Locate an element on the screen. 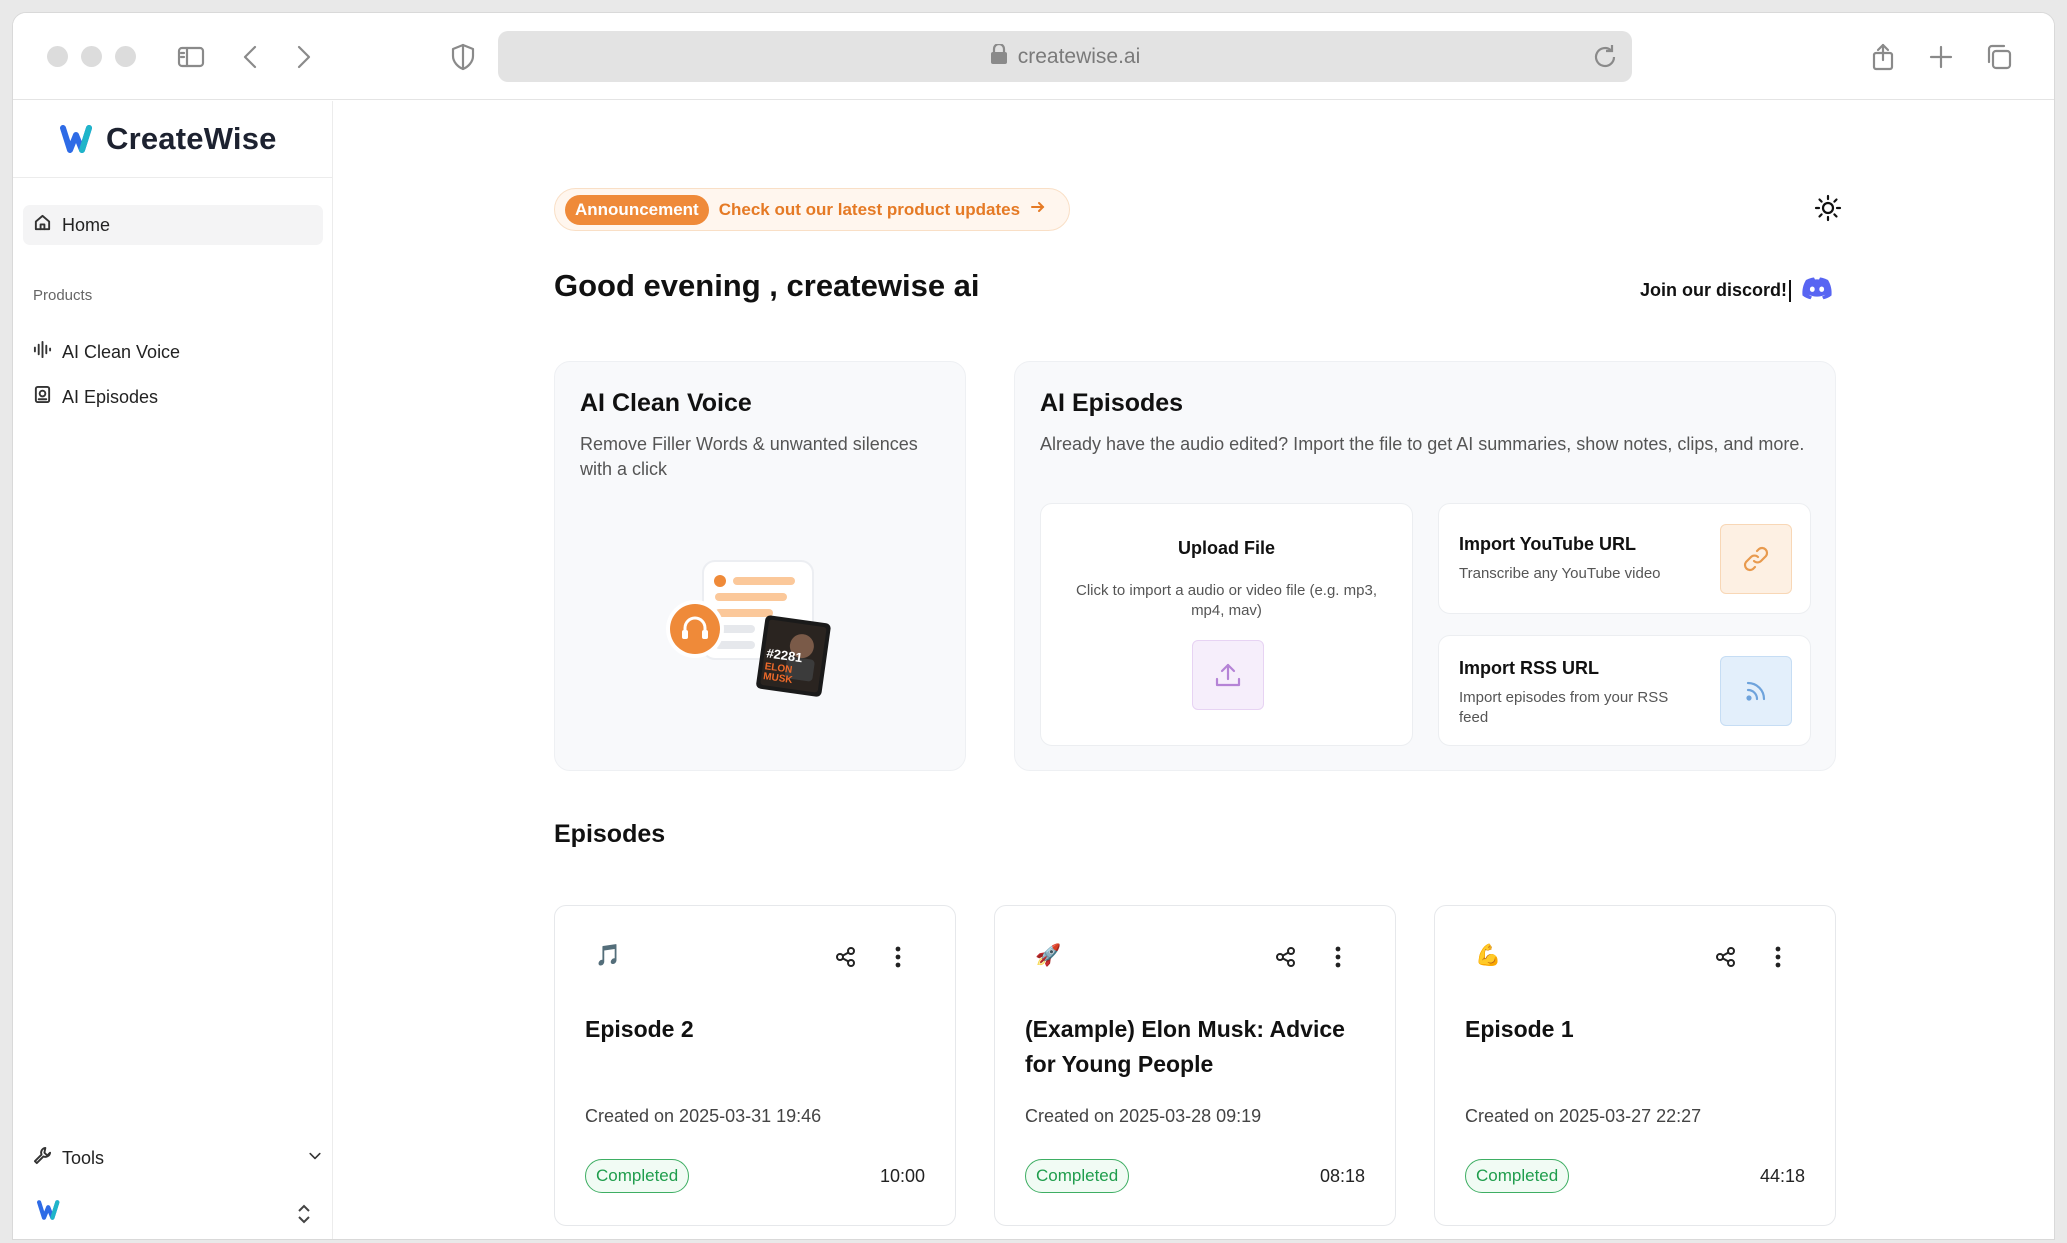 This screenshot has height=1243, width=2067. createwise-logo: CreateWise is located at coordinates (172, 139).